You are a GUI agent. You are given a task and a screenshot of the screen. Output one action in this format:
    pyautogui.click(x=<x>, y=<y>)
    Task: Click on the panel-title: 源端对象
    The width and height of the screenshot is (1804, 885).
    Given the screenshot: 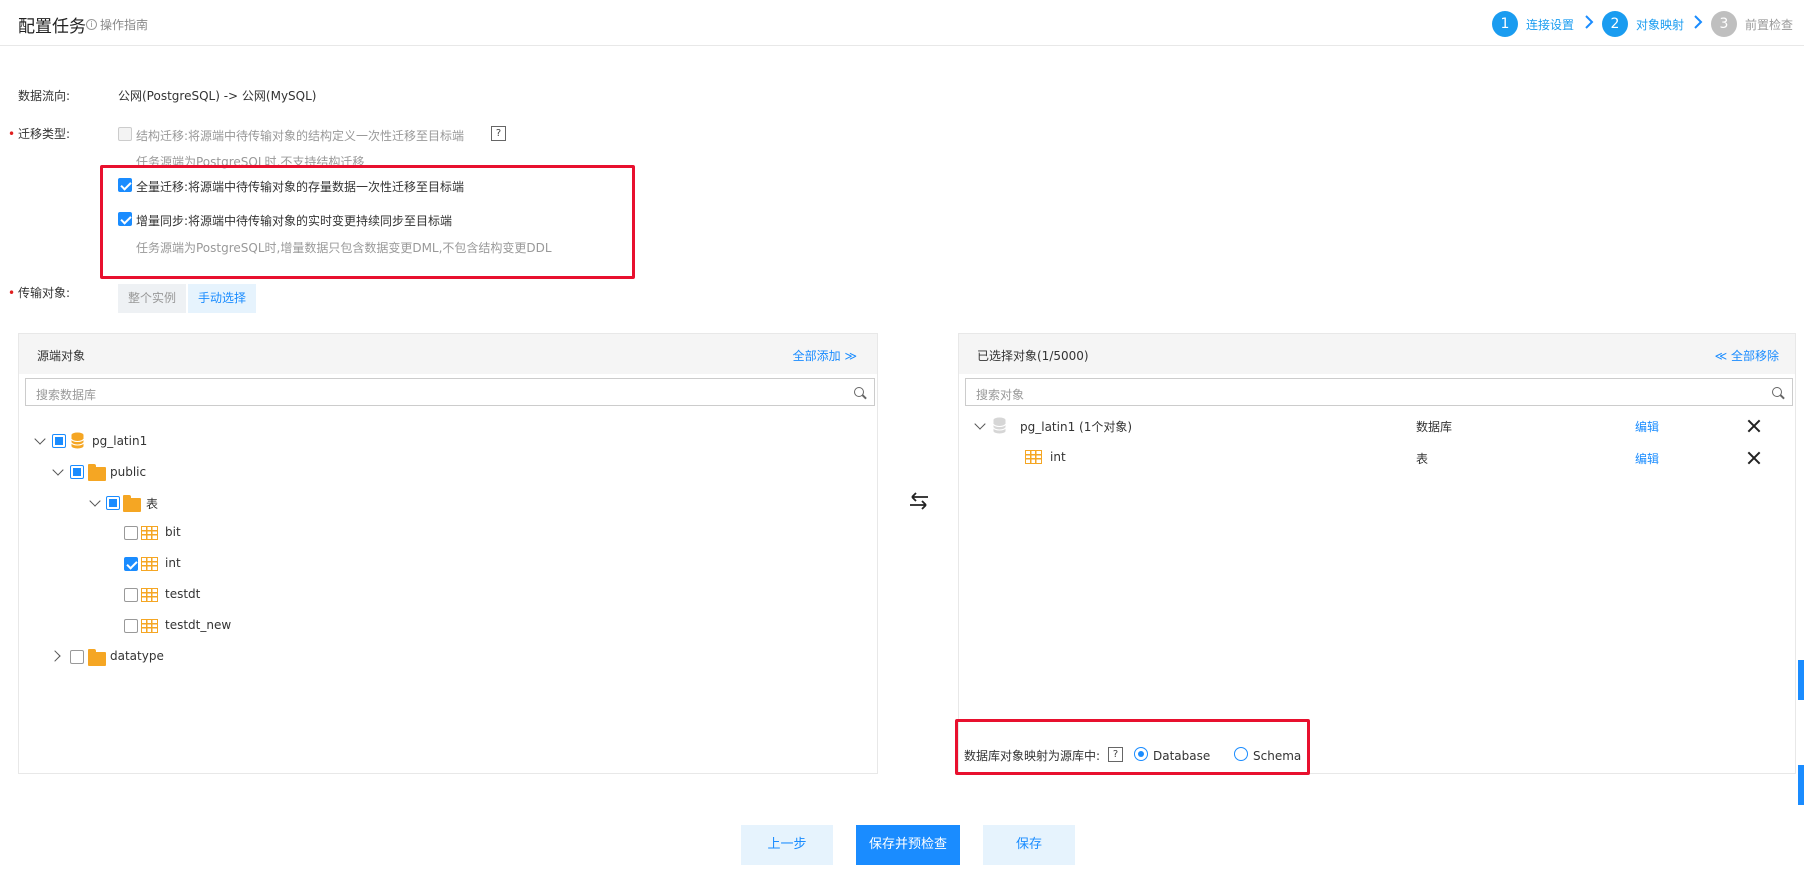 What is the action you would take?
    pyautogui.click(x=61, y=356)
    